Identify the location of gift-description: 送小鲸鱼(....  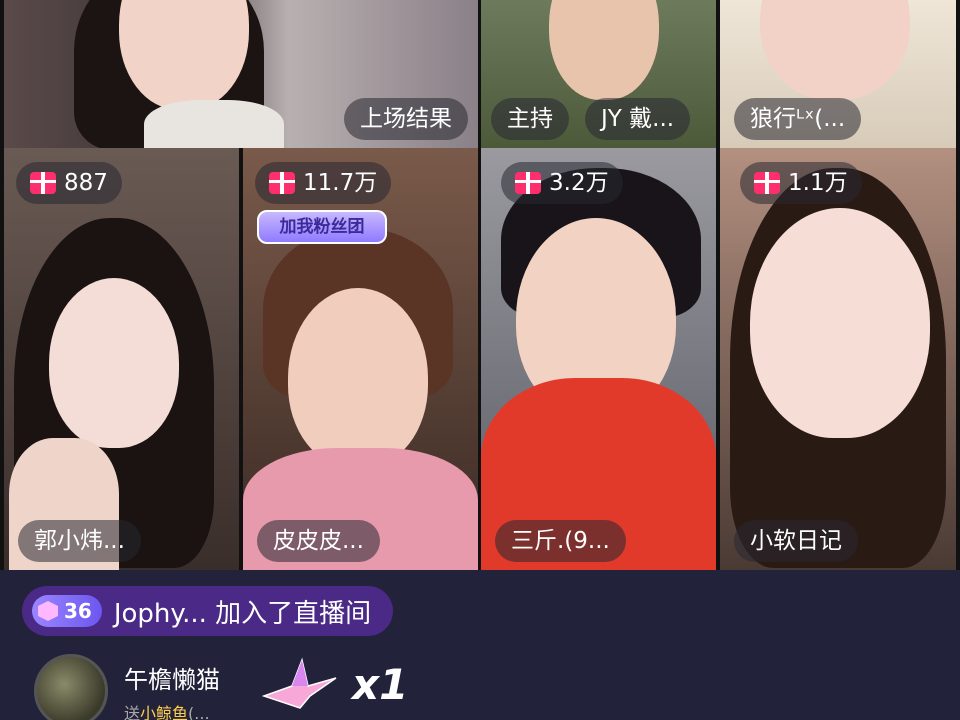
(167, 710).